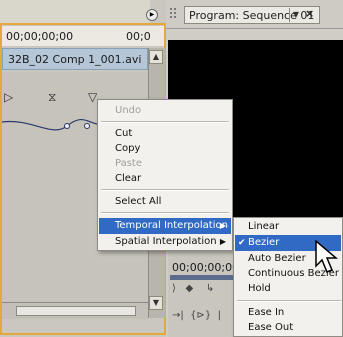 The width and height of the screenshot is (343, 337). Describe the element at coordinates (52, 97) in the screenshot. I see `keyframe-icon: ⧖` at that location.